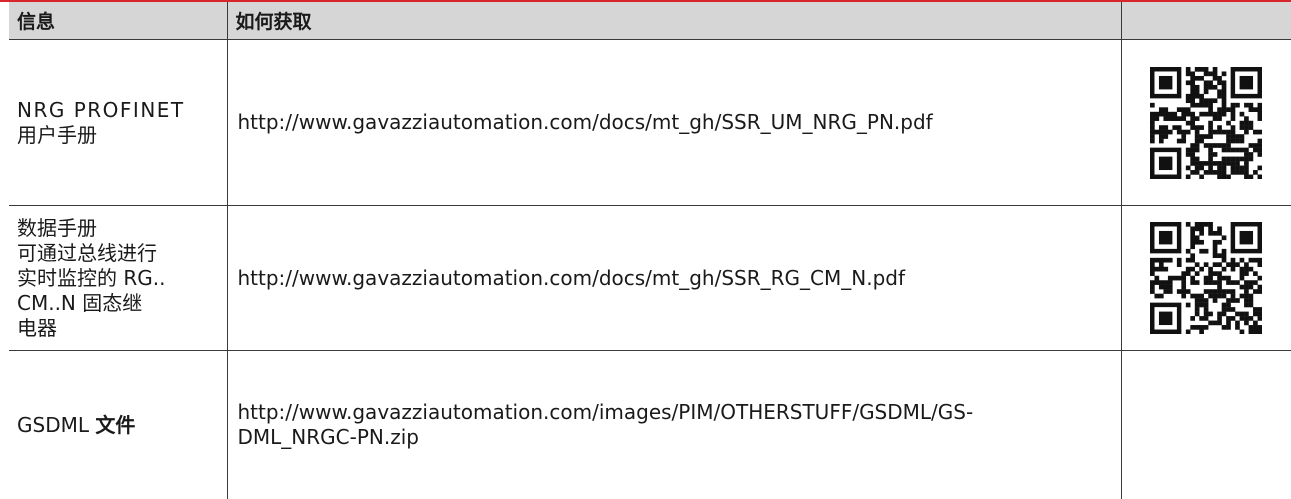  Describe the element at coordinates (674, 21) in the screenshot. I see `header-how-to-get: 如何获取` at that location.